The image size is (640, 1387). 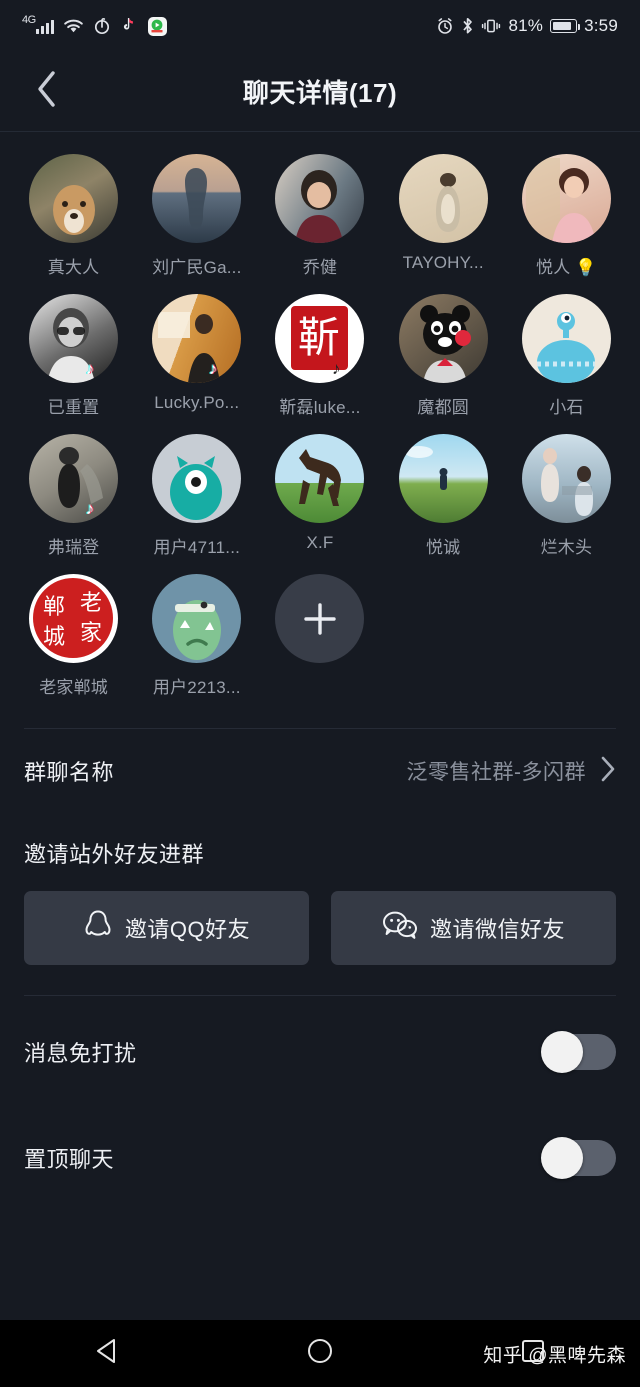 I want to click on battery-percent-label: 81%, so click(x=526, y=25).